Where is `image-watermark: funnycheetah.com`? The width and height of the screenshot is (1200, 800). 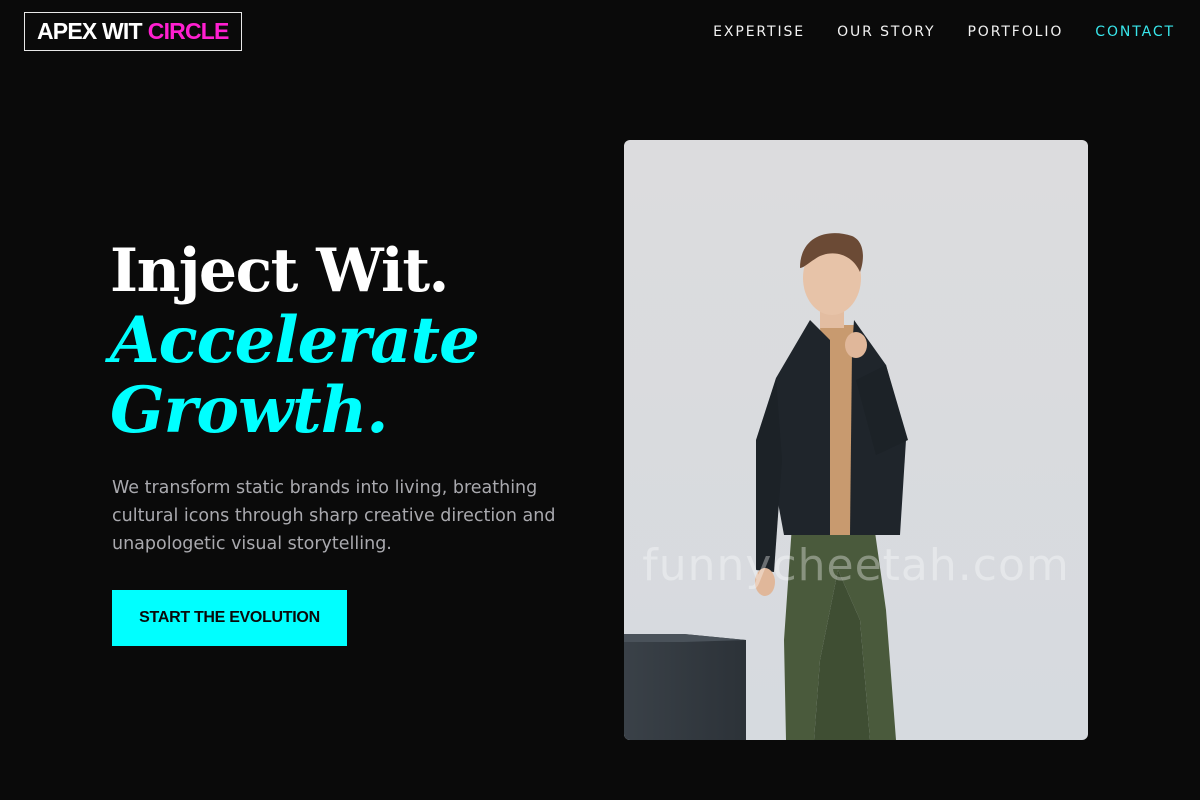
image-watermark: funnycheetah.com is located at coordinates (856, 565).